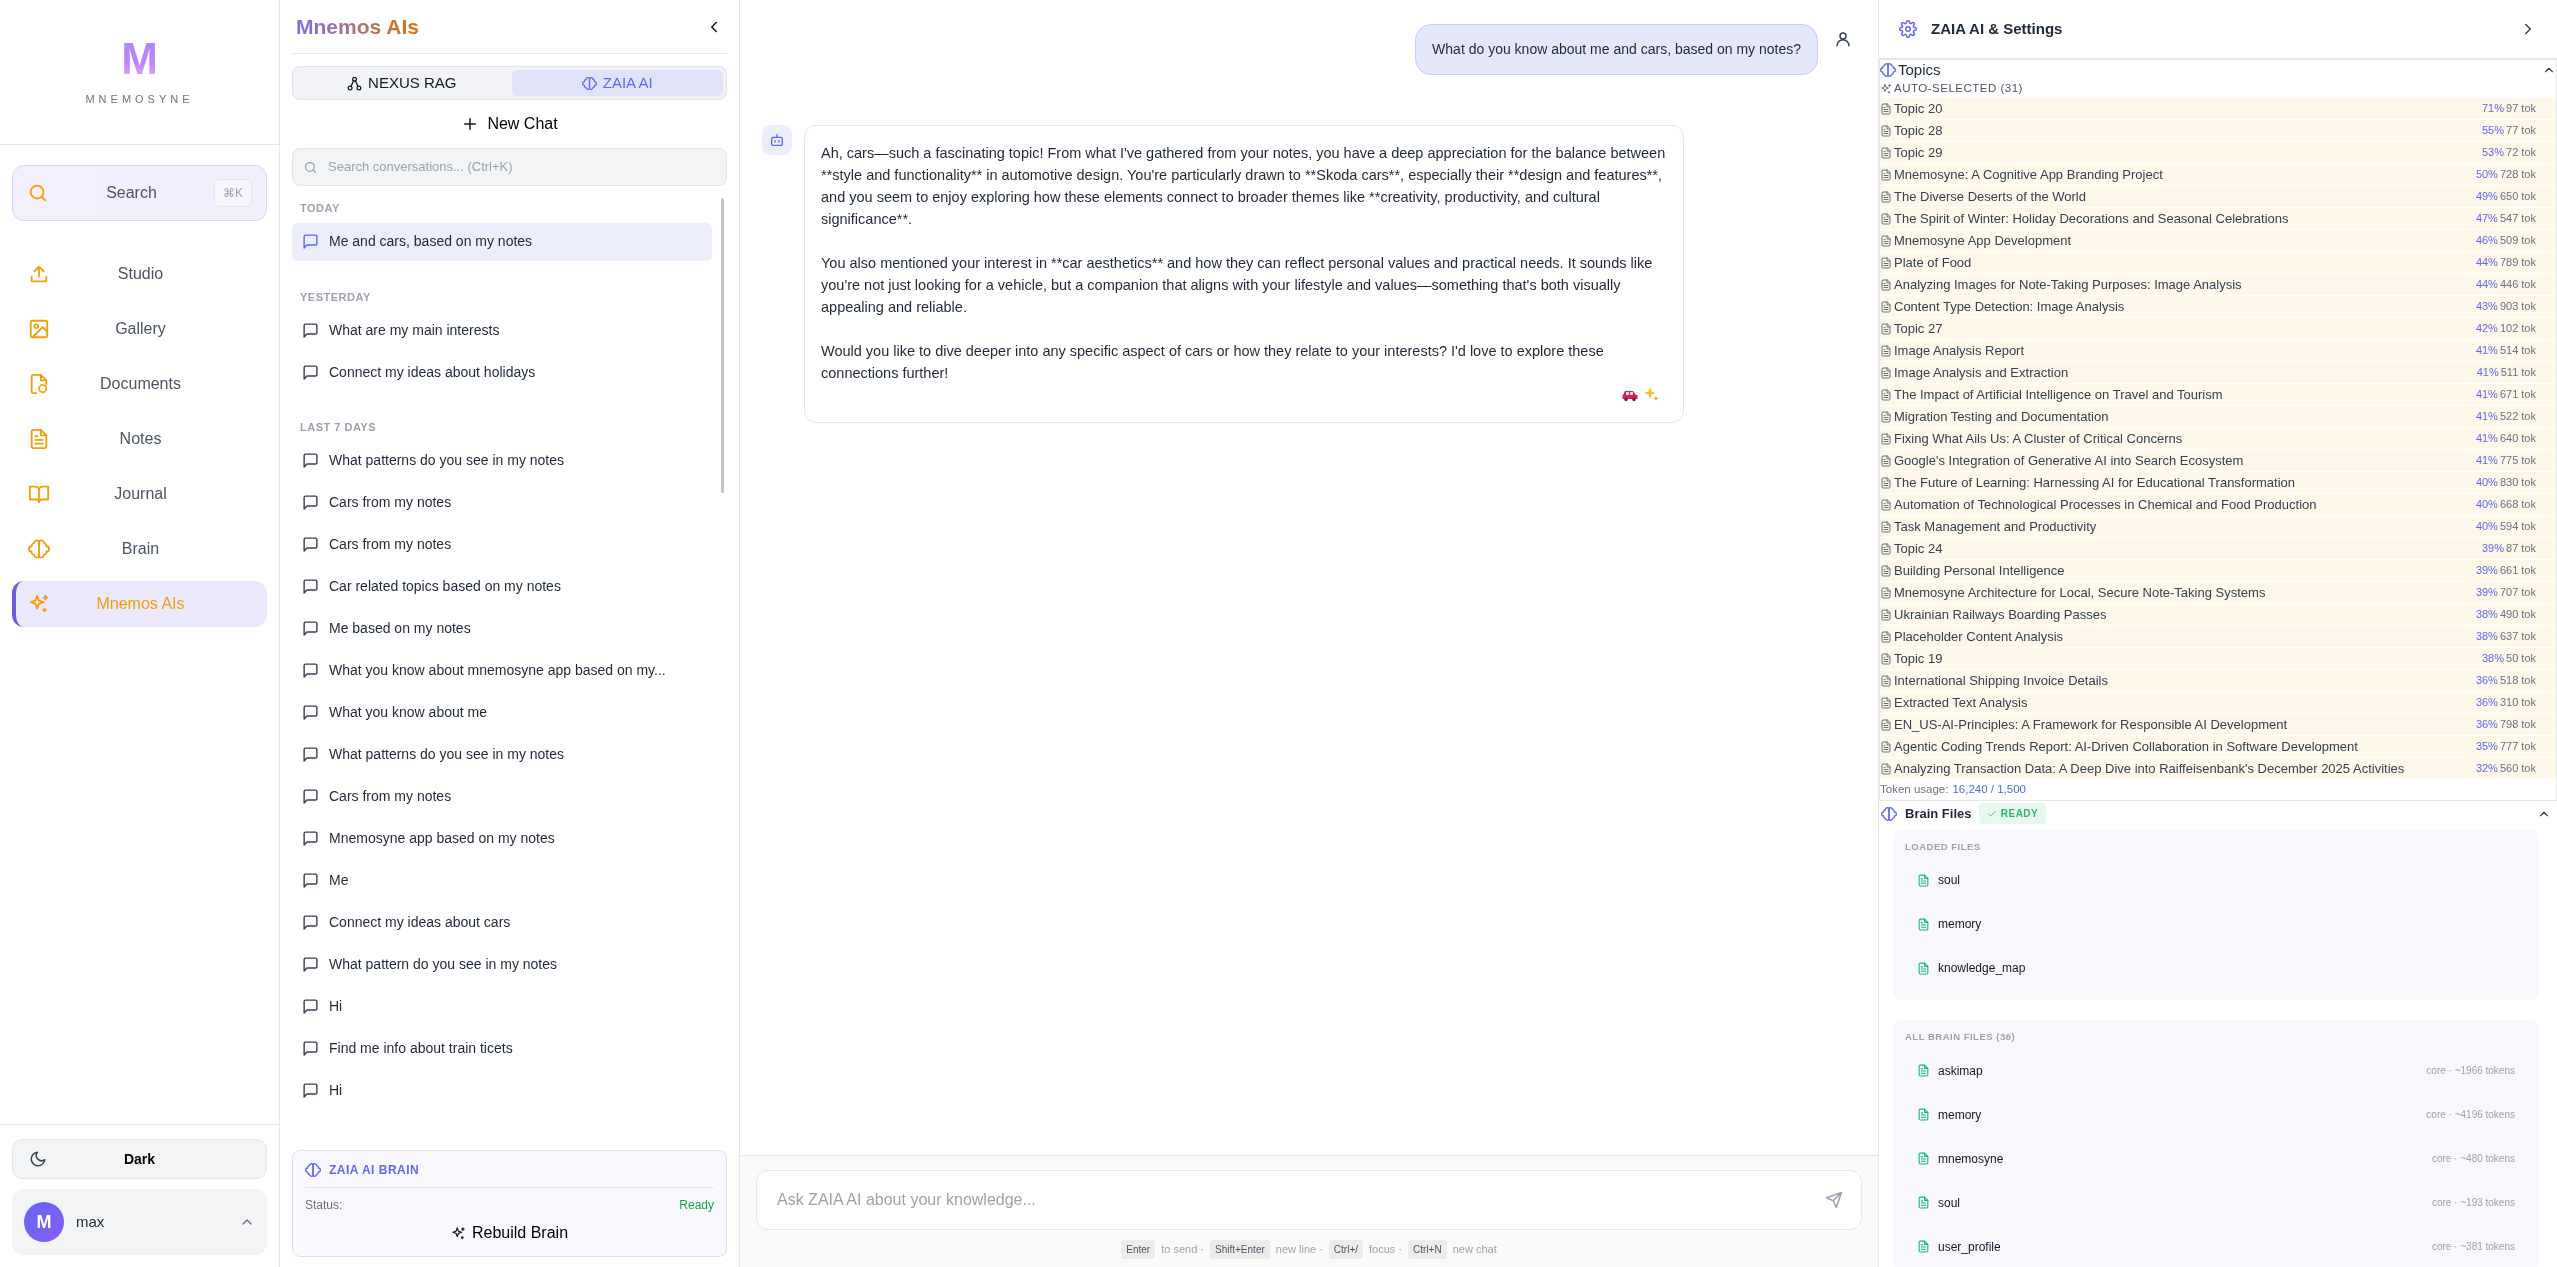  What do you see at coordinates (139, 99) in the screenshot?
I see `logo-text: MNEMOSYNE` at bounding box center [139, 99].